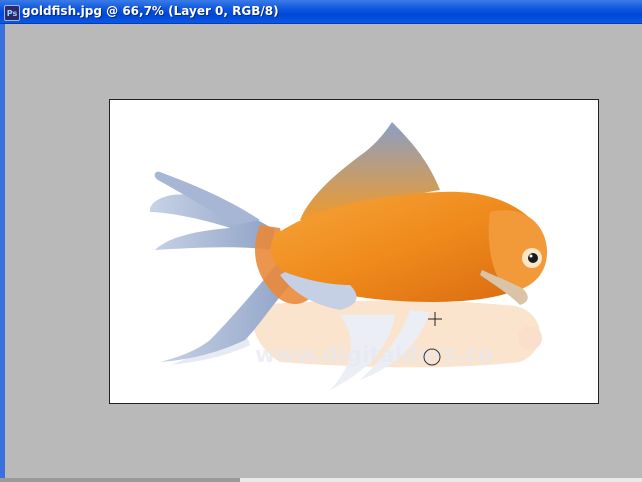 Image resolution: width=642 pixels, height=482 pixels. Describe the element at coordinates (533, 258) in the screenshot. I see `fish-pupil` at that location.